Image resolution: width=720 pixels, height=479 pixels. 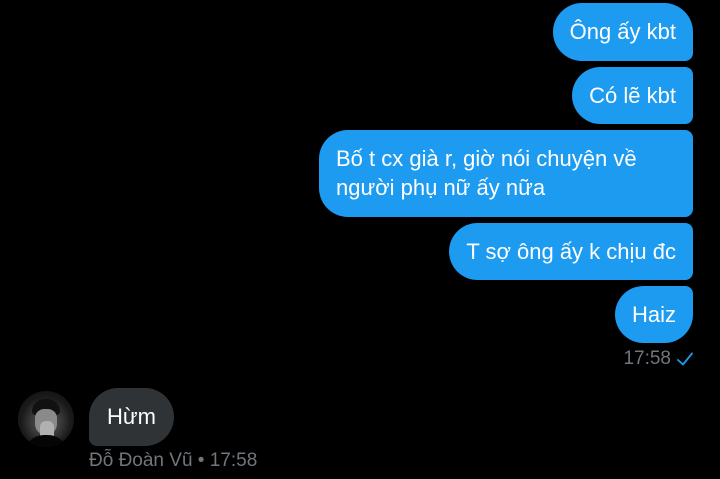 I want to click on outgoing-message-meta: 17:58, so click(x=658, y=359).